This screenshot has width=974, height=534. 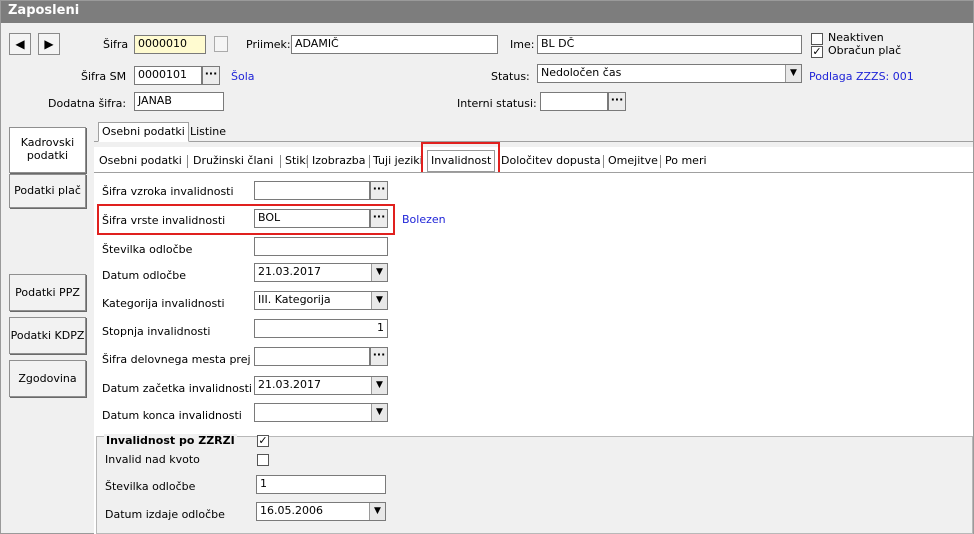 I want to click on odlocba-field, so click(x=321, y=246).